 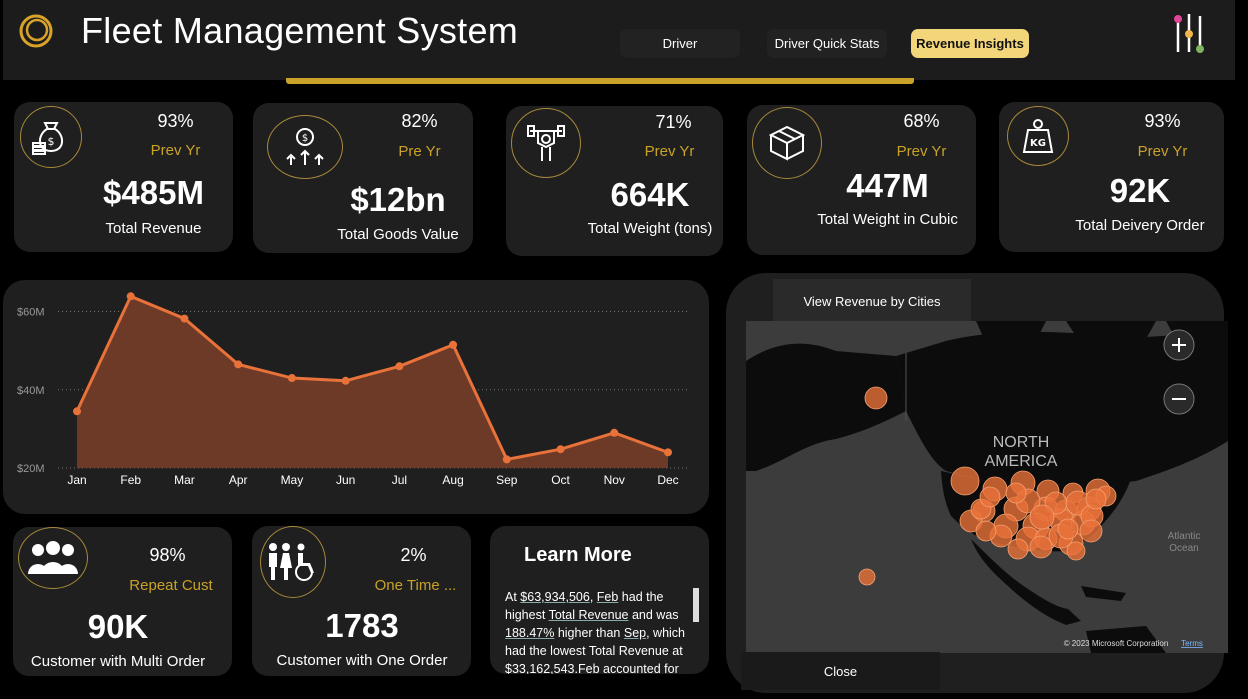 I want to click on kpi-value: 92K, so click(x=1140, y=190).